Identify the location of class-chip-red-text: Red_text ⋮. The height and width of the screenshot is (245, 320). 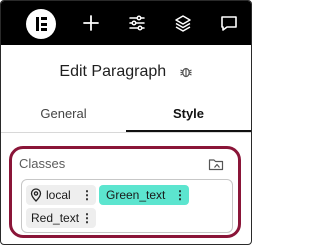
(61, 218).